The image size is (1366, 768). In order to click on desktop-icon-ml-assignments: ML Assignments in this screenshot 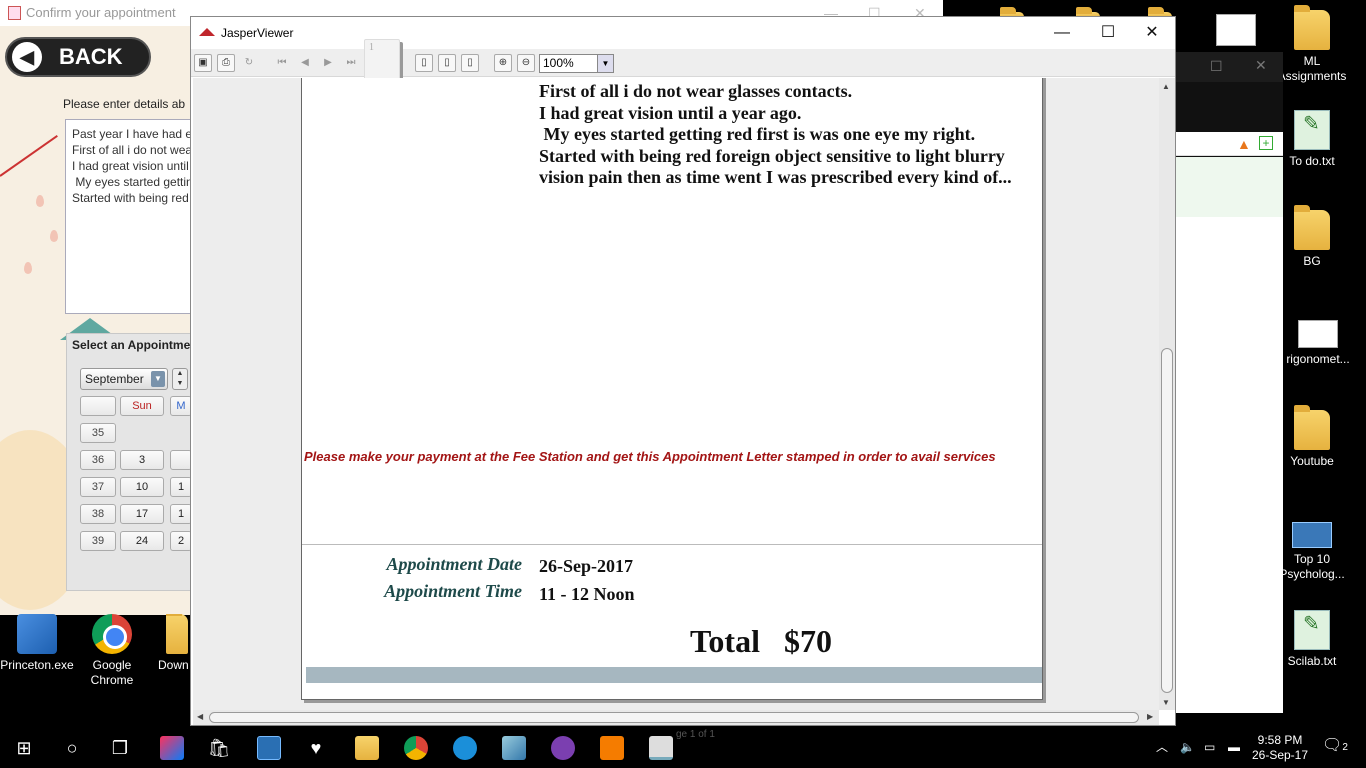, I will do `click(1312, 44)`.